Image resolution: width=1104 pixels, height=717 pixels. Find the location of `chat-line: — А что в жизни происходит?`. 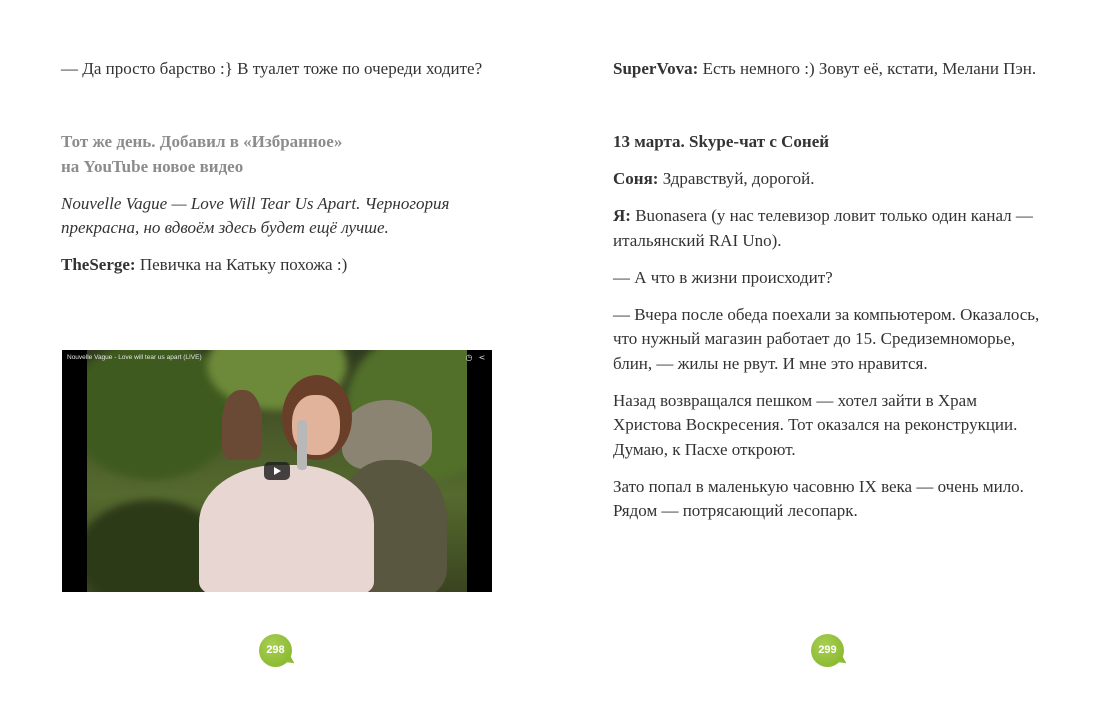

chat-line: — А что в жизни происходит? is located at coordinates (723, 277).